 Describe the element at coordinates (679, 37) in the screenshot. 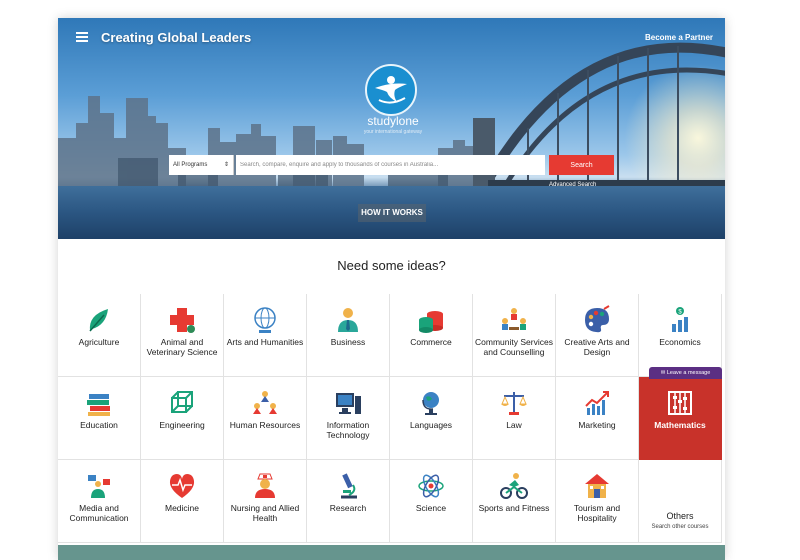

I see `become-partner-link: Become a Partner` at that location.